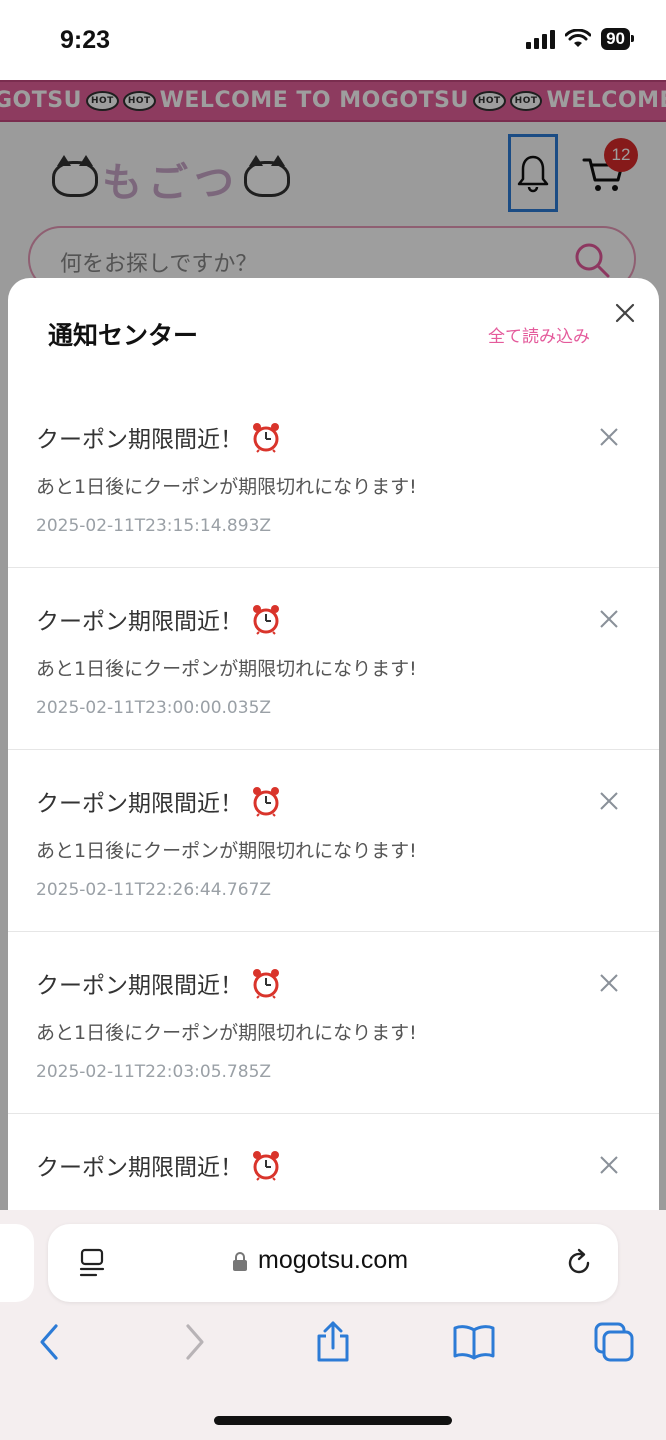 Image resolution: width=666 pixels, height=1440 pixels. What do you see at coordinates (541, 39) in the screenshot?
I see `cellular-signal-icon` at bounding box center [541, 39].